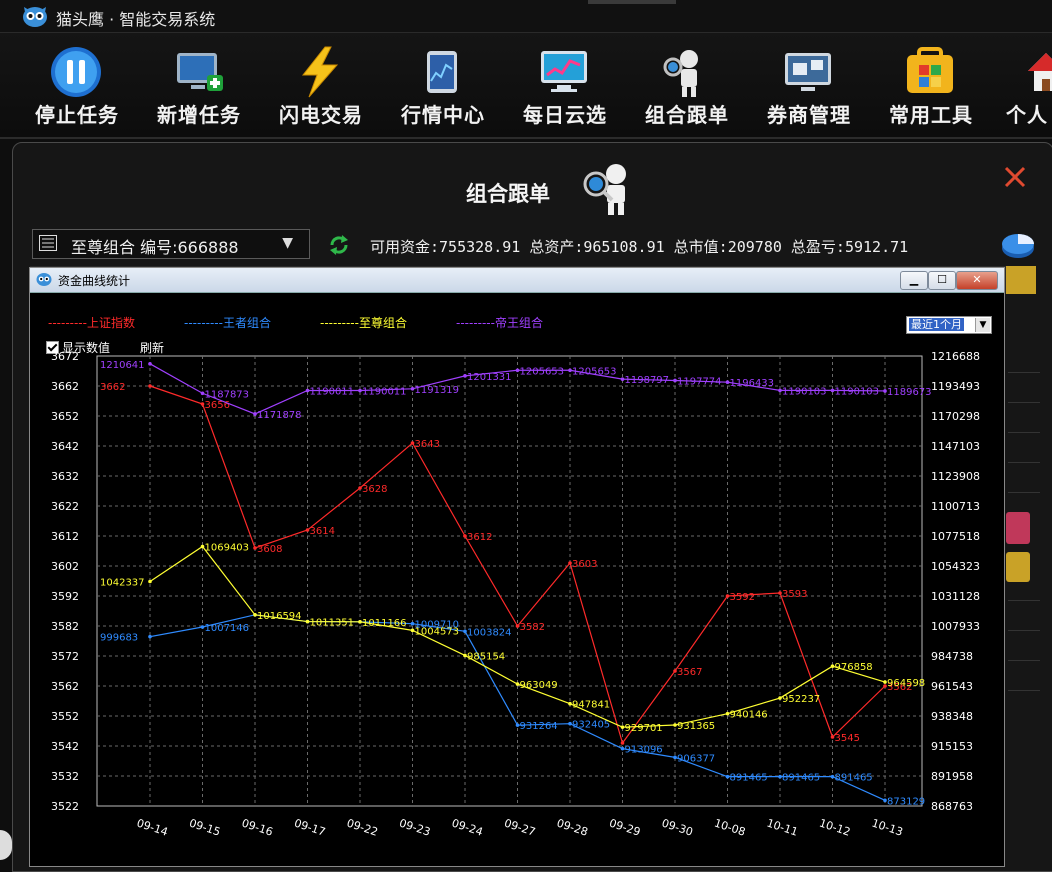 This screenshot has height=872, width=1052. What do you see at coordinates (952, 686) in the screenshot?
I see `right-axis-tick-label: 961543` at bounding box center [952, 686].